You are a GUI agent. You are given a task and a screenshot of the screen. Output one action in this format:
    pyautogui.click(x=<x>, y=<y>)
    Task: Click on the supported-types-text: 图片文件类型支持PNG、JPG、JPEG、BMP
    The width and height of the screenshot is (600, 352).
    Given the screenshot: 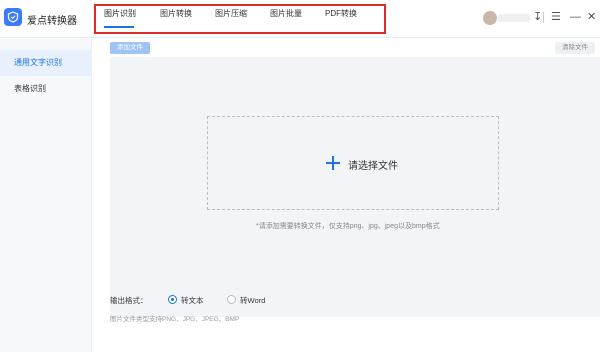 What is the action you would take?
    pyautogui.click(x=175, y=319)
    